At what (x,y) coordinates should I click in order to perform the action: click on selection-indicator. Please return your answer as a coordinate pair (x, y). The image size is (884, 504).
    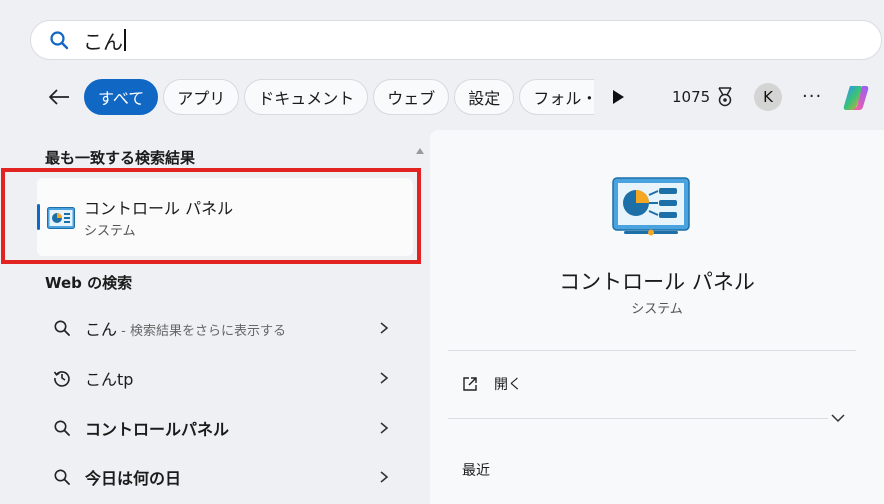
    Looking at the image, I should click on (38, 217).